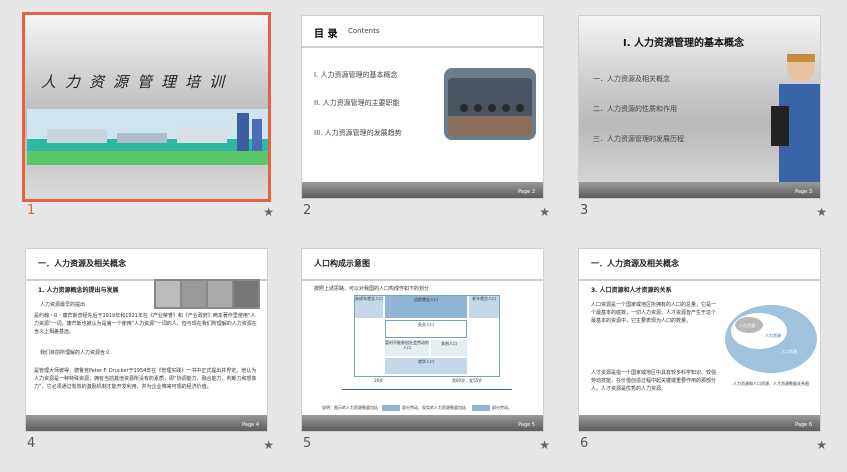  Describe the element at coordinates (372, 289) in the screenshot. I see `intro-text: 按照上述思路，可以对我国的人口构成作如下的划分` at that location.